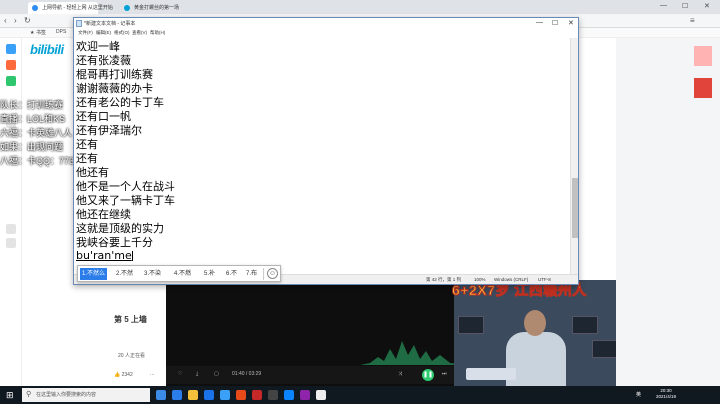 The width and height of the screenshot is (720, 404). What do you see at coordinates (209, 274) in the screenshot?
I see `ime-candidate: 5.补` at bounding box center [209, 274].